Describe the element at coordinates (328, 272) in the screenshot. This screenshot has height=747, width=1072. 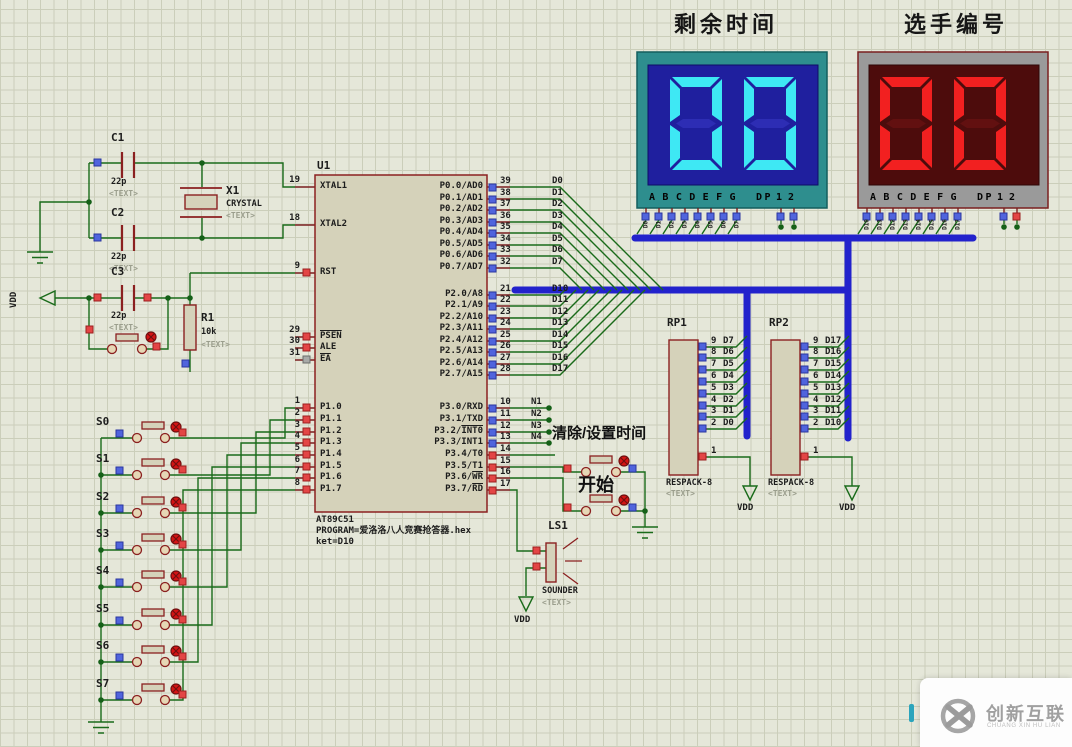
I see `pin-name: RST` at that location.